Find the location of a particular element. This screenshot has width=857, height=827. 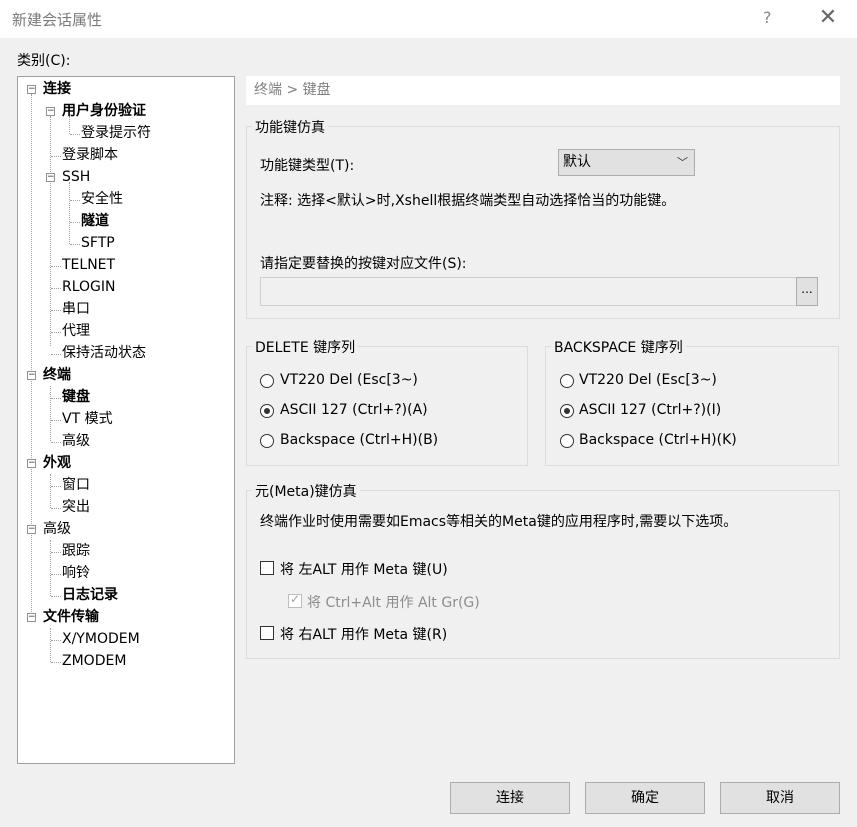

backspace-option-ascii127: ASCII 127 (Ctrl+?)(I) is located at coordinates (650, 410).